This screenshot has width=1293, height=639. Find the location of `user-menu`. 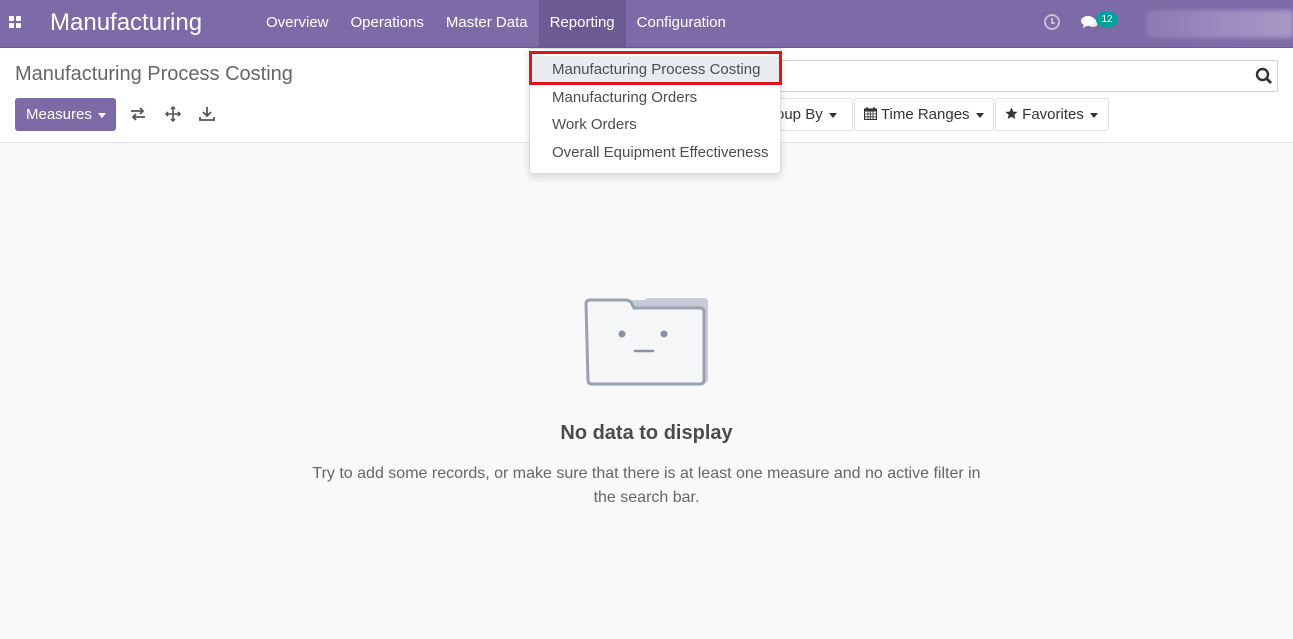

user-menu is located at coordinates (1219, 24).